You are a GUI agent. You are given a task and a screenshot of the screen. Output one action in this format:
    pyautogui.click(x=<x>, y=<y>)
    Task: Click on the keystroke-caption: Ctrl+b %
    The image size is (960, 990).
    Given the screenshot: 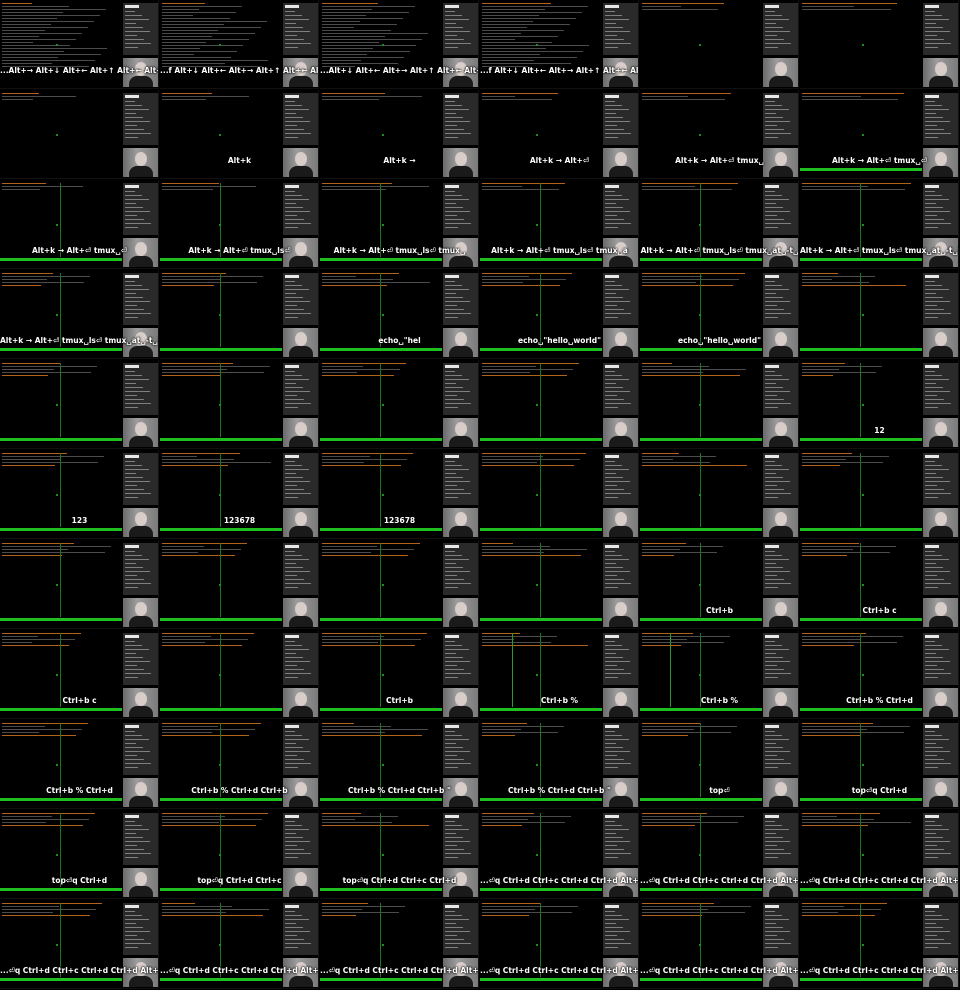 What is the action you would take?
    pyautogui.click(x=719, y=700)
    